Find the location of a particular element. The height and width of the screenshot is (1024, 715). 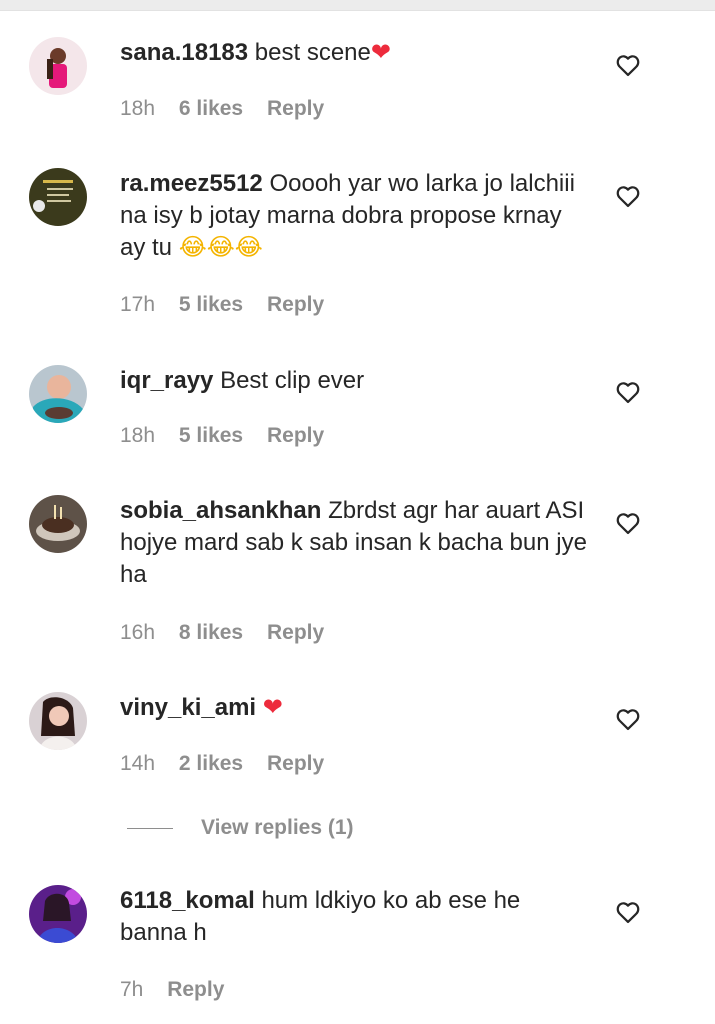

comment-meta: 7h Reply is located at coordinates (181, 990).